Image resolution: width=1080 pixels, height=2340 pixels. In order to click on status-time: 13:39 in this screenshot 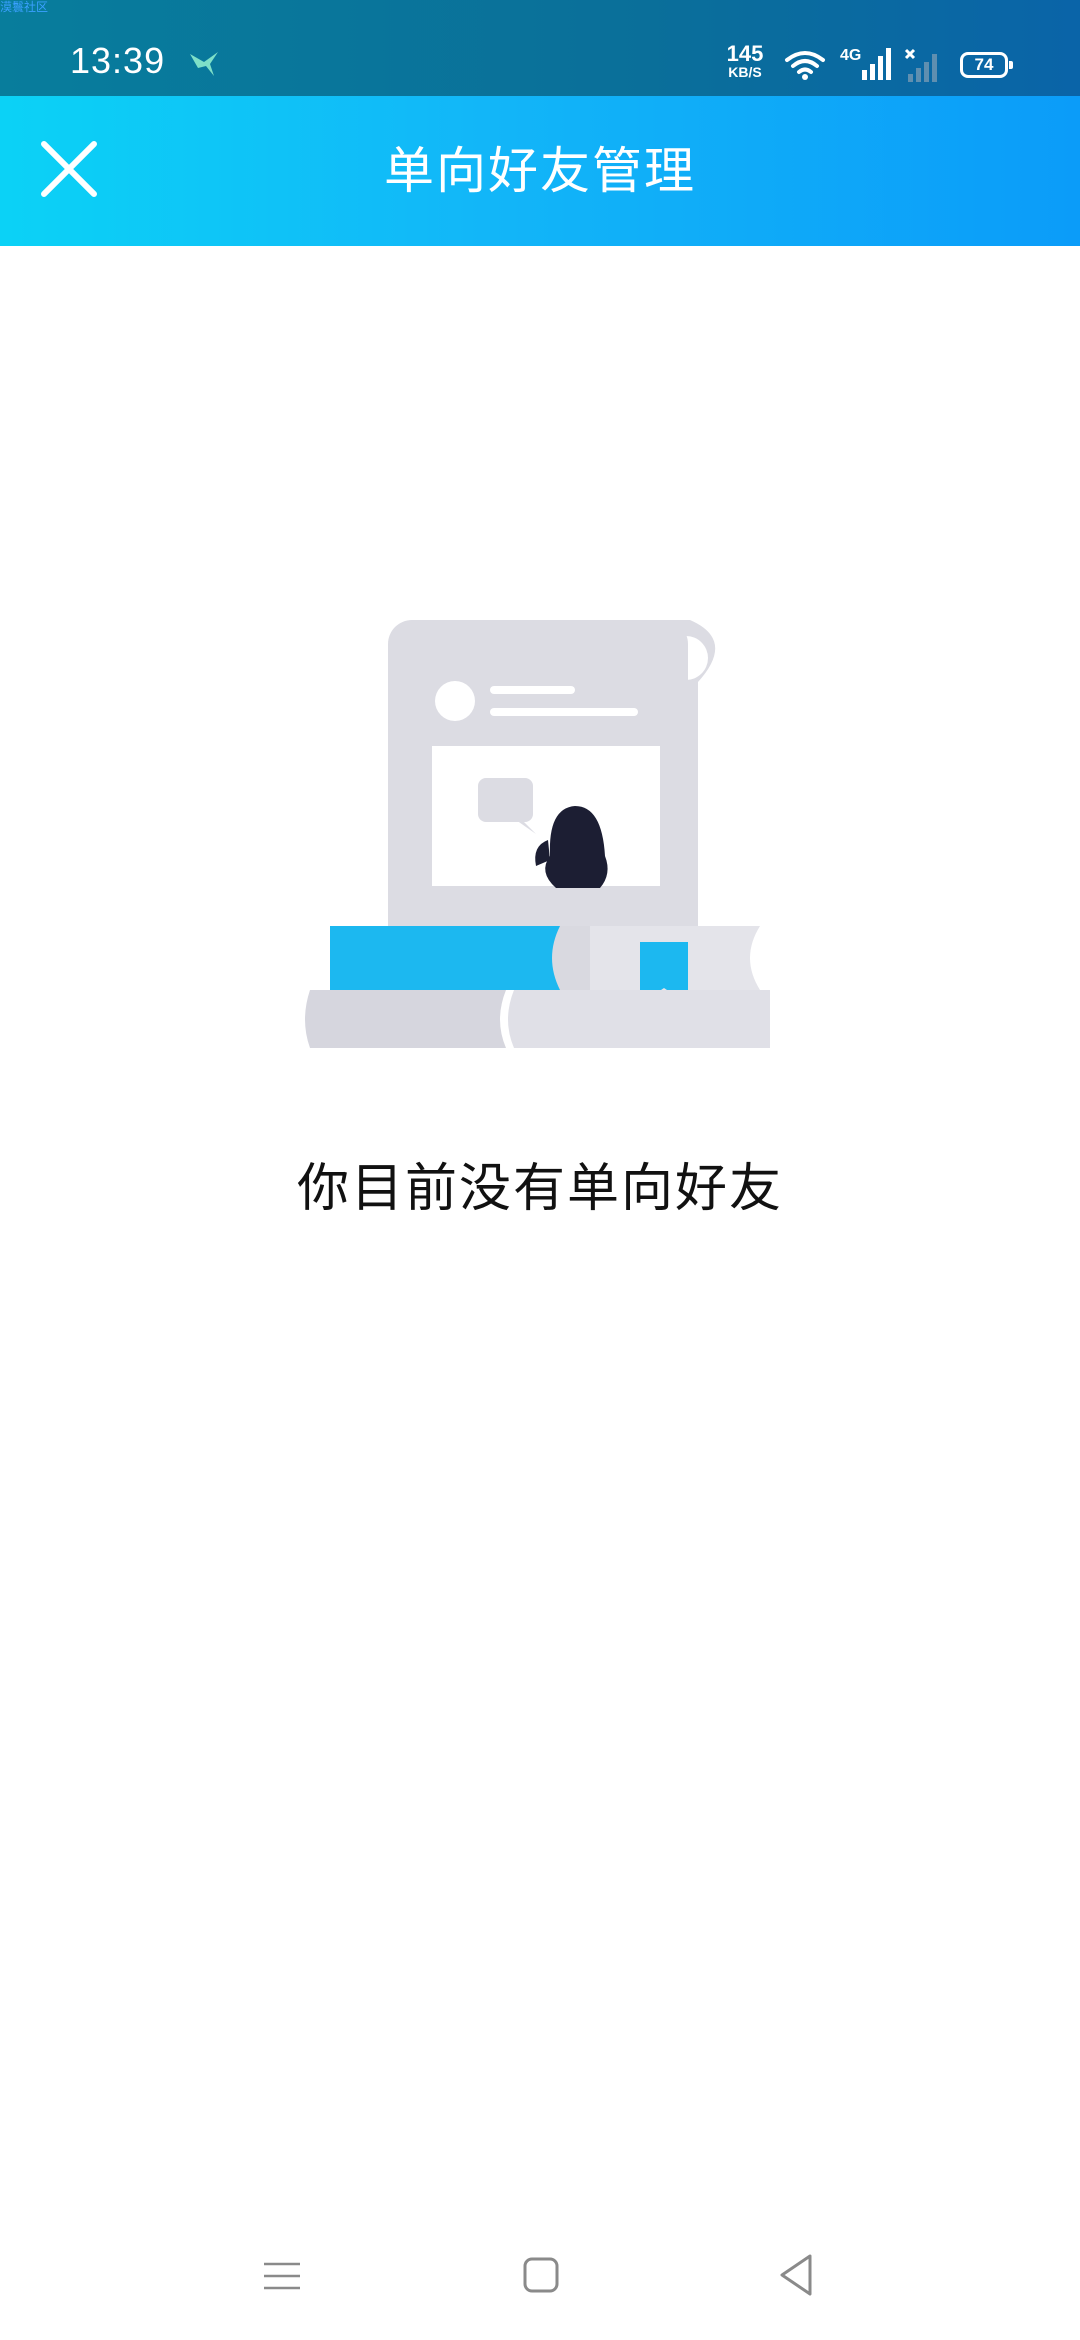, I will do `click(118, 60)`.